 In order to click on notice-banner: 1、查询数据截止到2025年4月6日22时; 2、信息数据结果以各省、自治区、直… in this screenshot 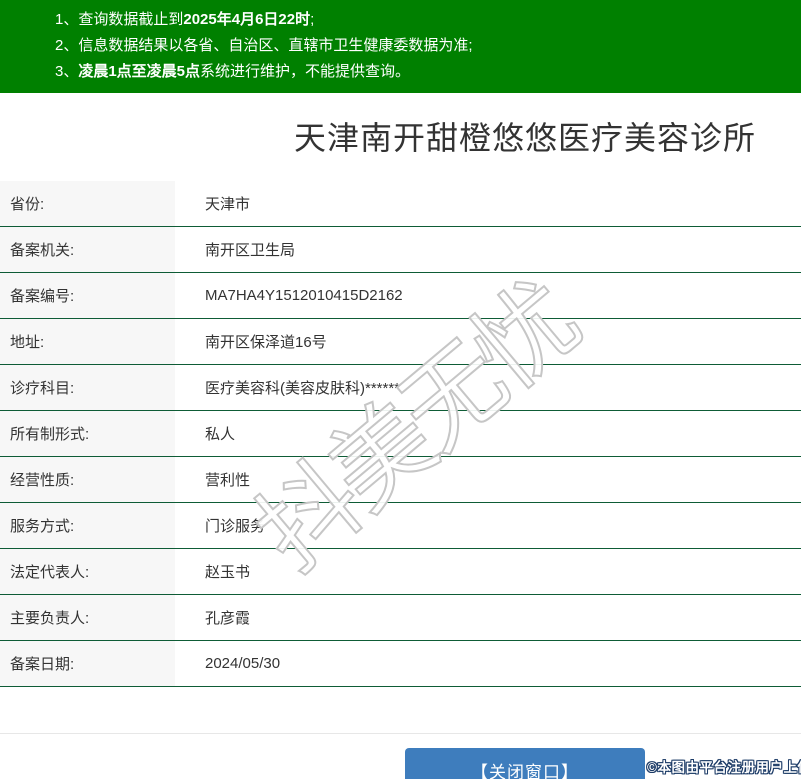, I will do `click(400, 46)`.